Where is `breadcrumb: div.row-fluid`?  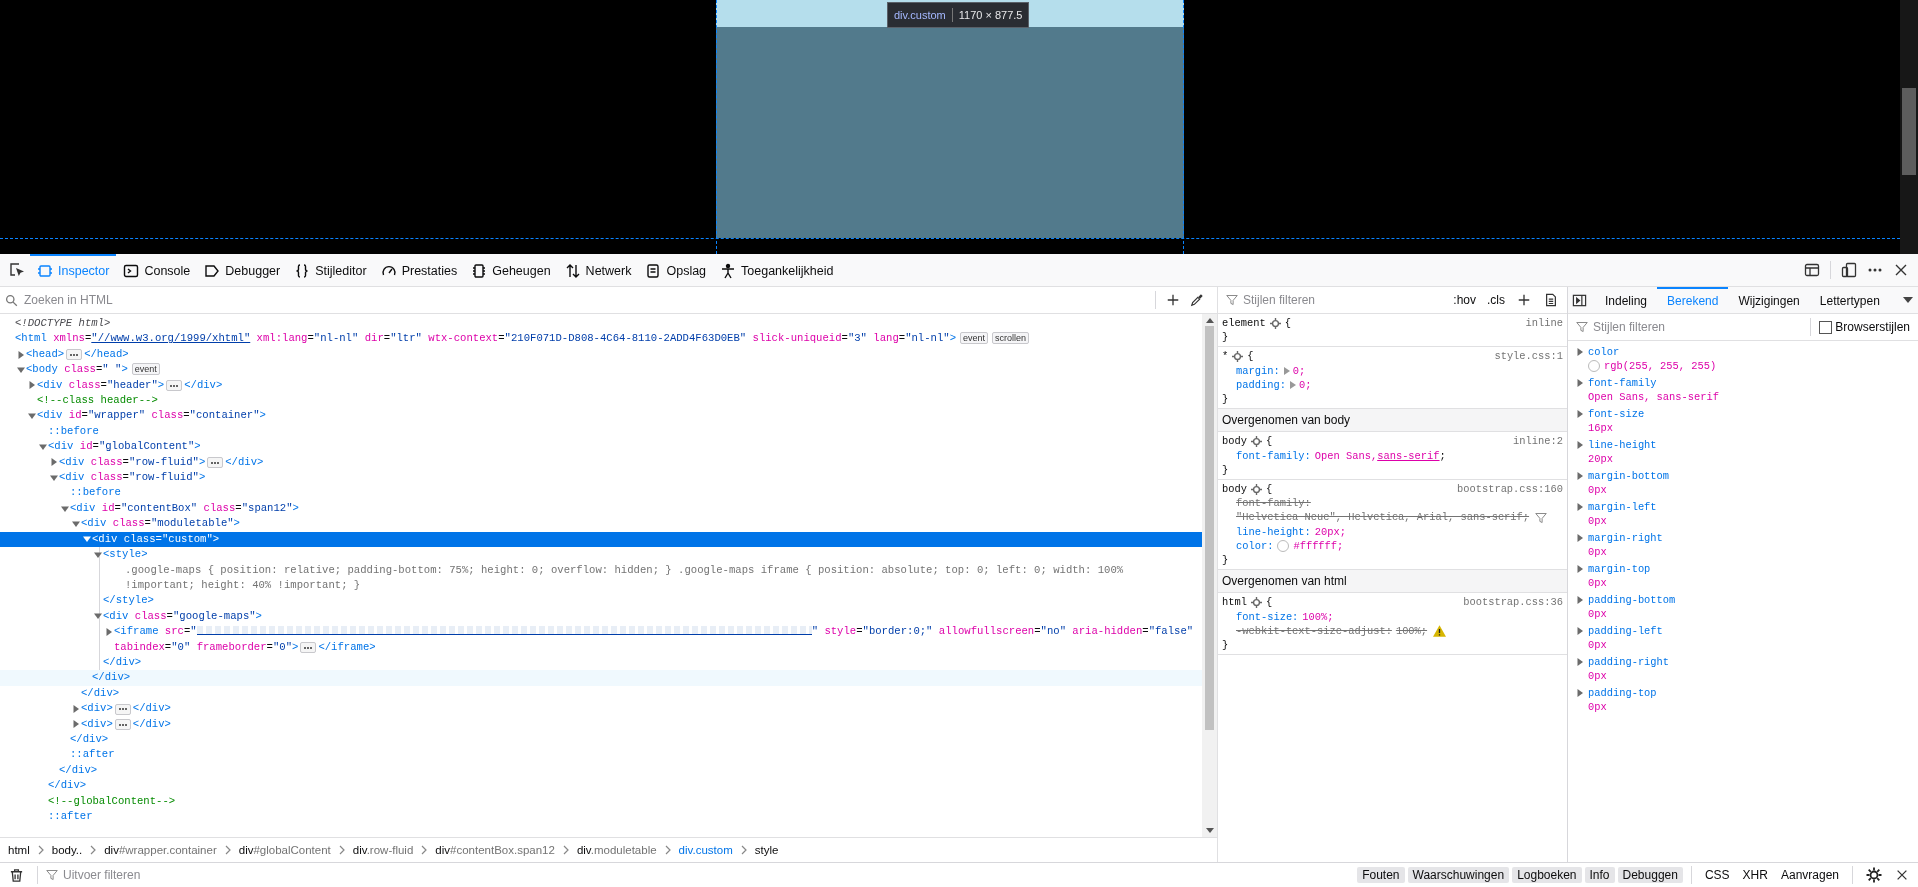 breadcrumb: div.row-fluid is located at coordinates (383, 850).